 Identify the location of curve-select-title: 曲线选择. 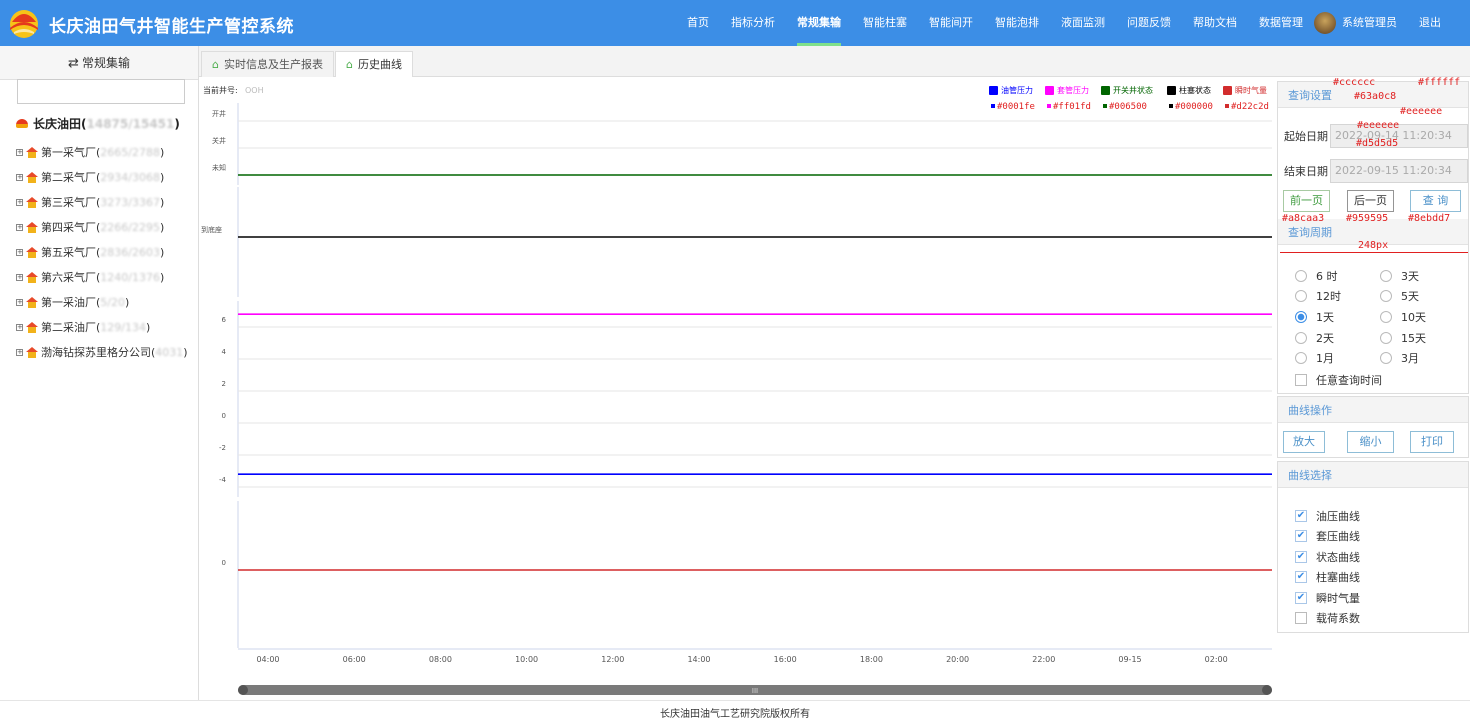
(1373, 475).